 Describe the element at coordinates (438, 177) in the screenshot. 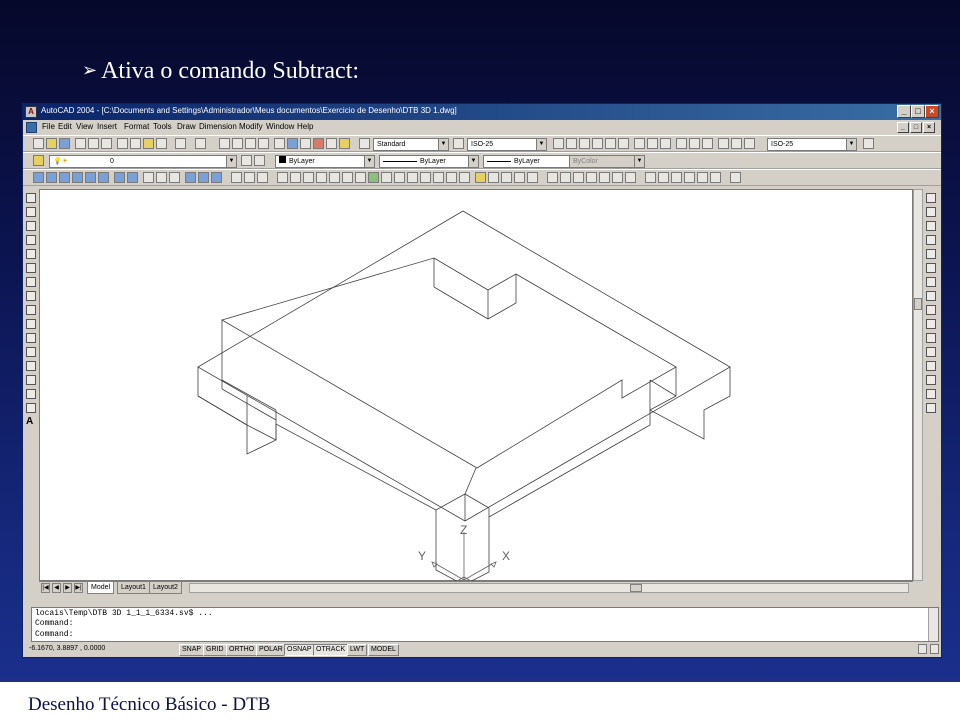

I see `separate-icon` at that location.